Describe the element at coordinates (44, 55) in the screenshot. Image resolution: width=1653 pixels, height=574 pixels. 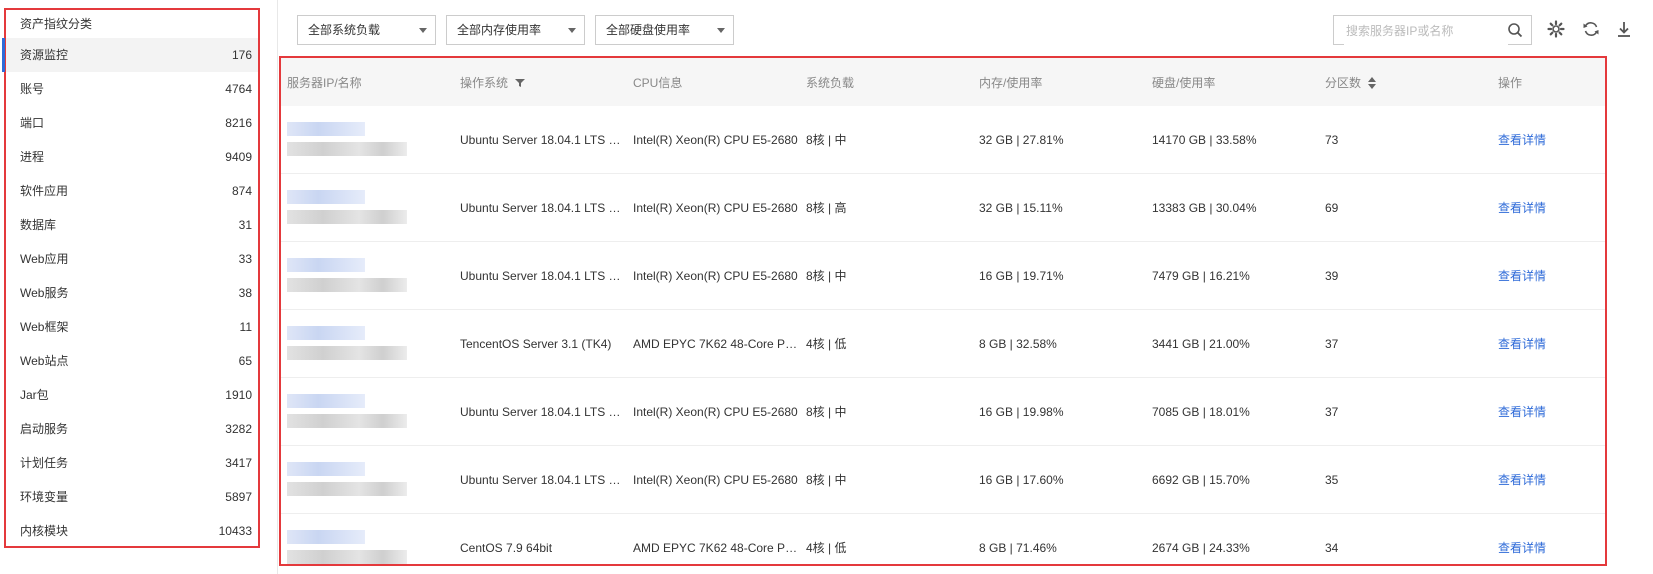
I see `sidebar-item-label: 资源监控` at that location.